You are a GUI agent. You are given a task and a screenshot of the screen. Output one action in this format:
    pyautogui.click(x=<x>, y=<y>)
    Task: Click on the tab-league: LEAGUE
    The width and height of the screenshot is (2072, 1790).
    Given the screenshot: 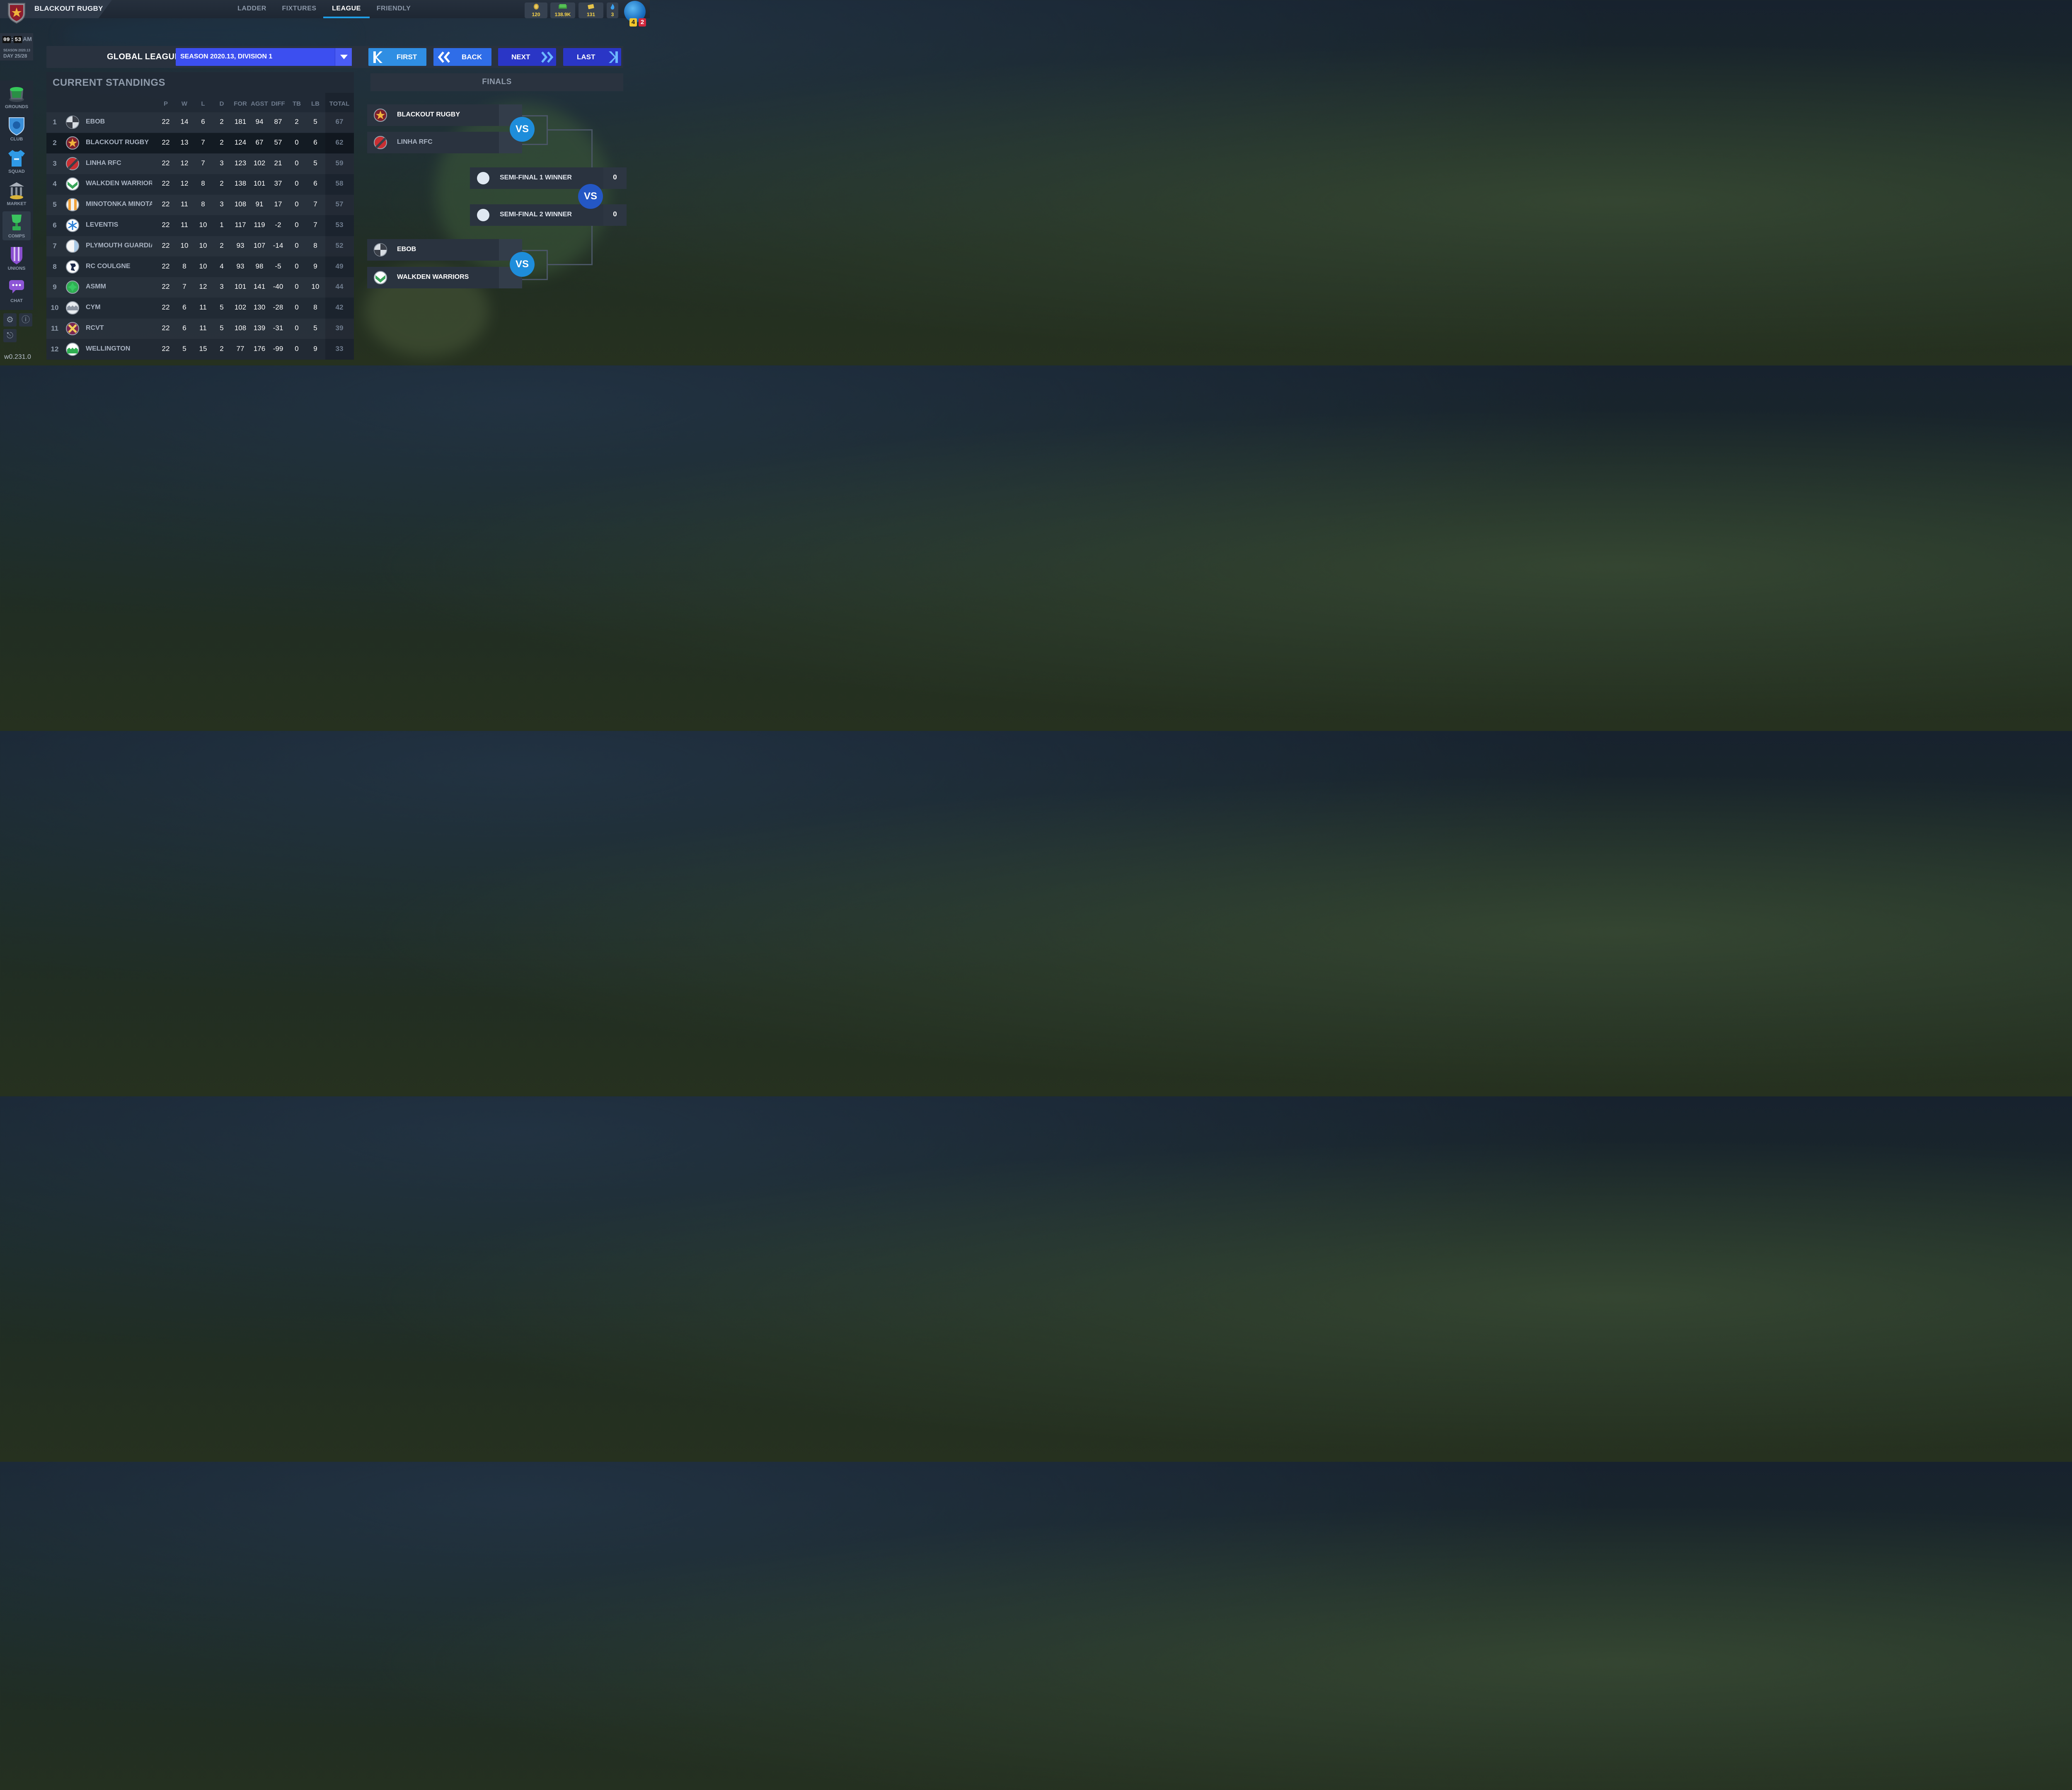 What is the action you would take?
    pyautogui.click(x=346, y=9)
    